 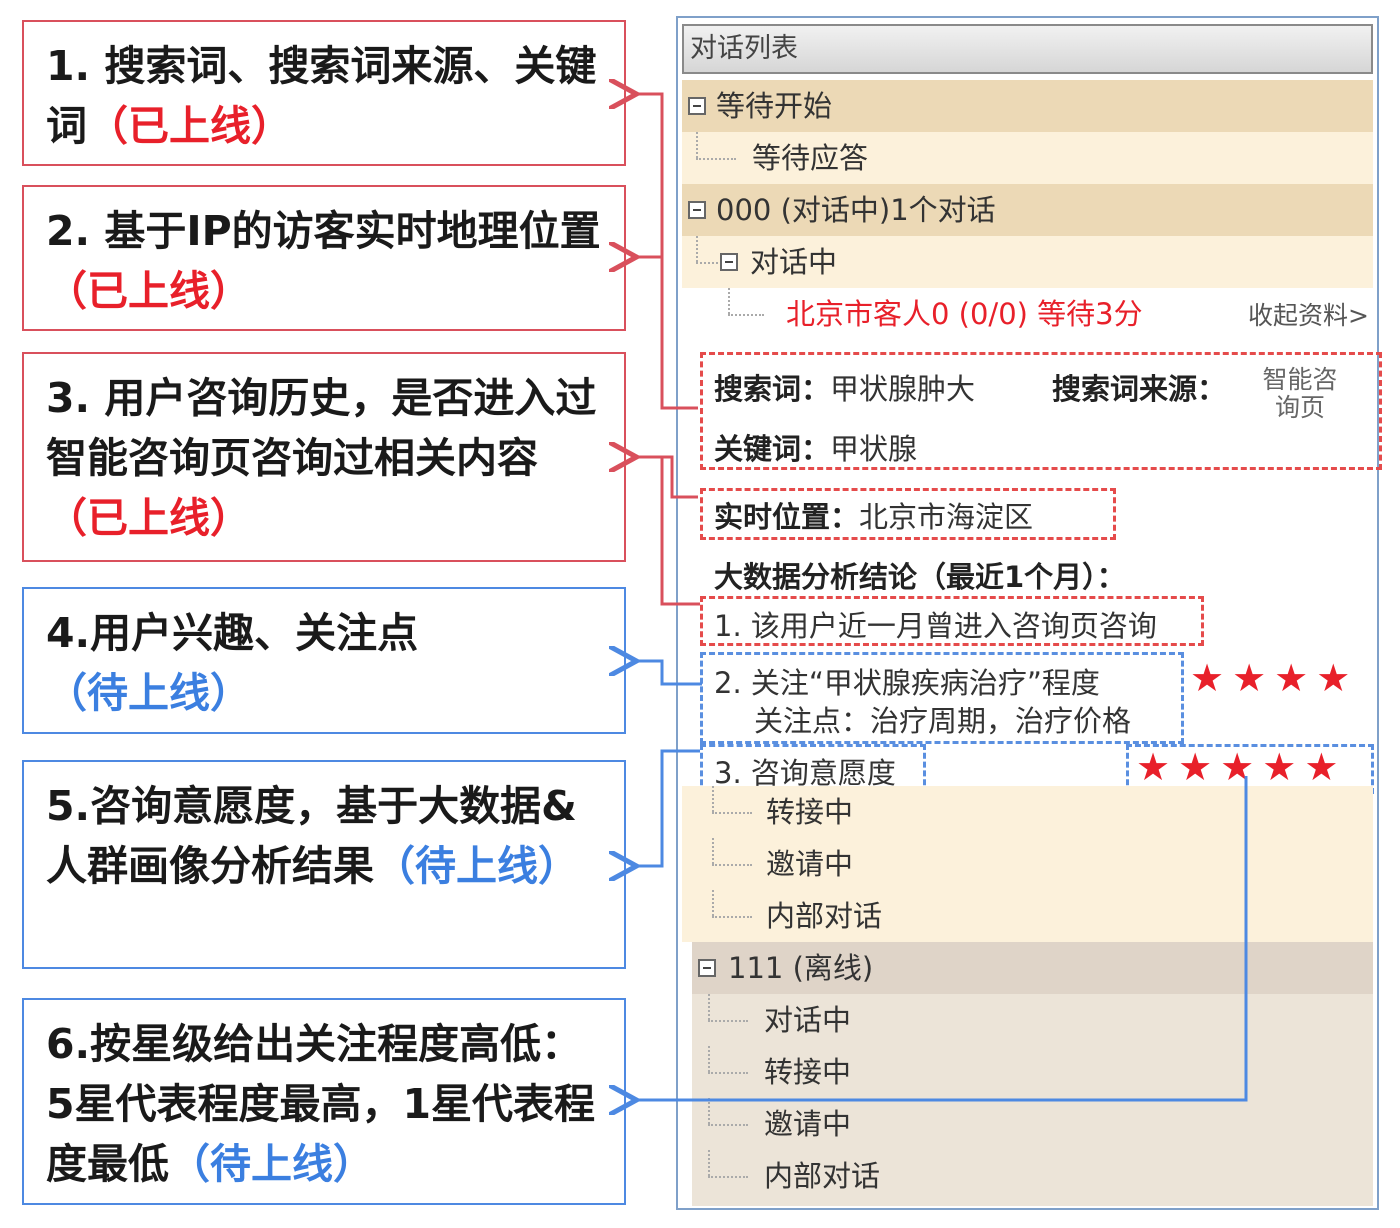 What do you see at coordinates (667, 350) in the screenshot?
I see `red-connectors` at bounding box center [667, 350].